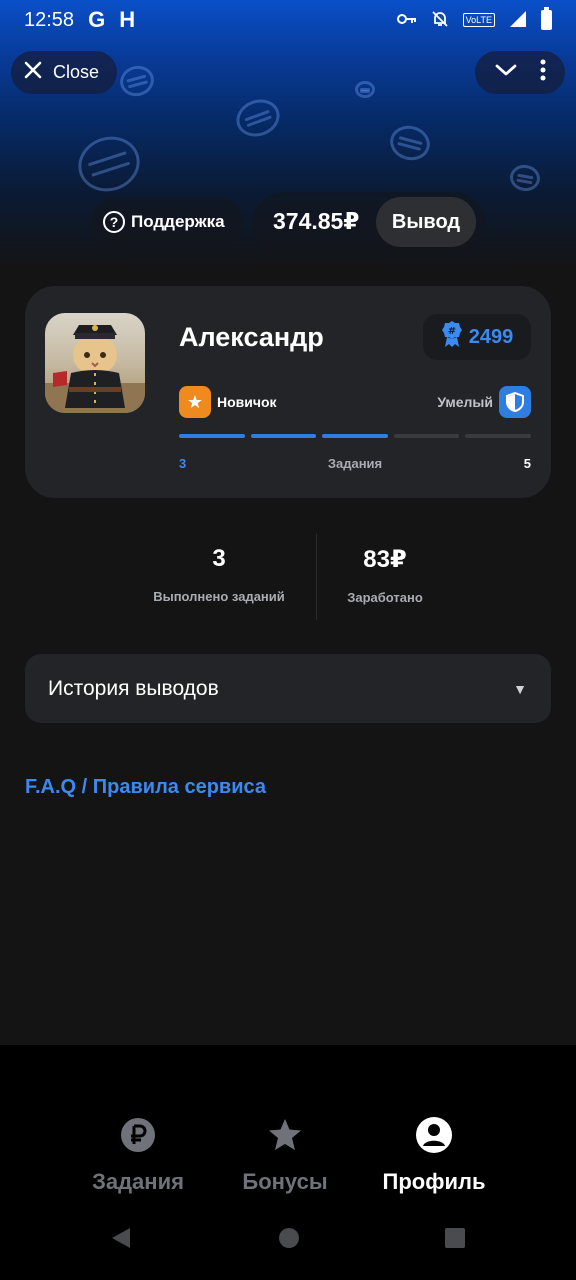 This screenshot has width=576, height=1280. I want to click on star-level-icon: ★, so click(195, 402).